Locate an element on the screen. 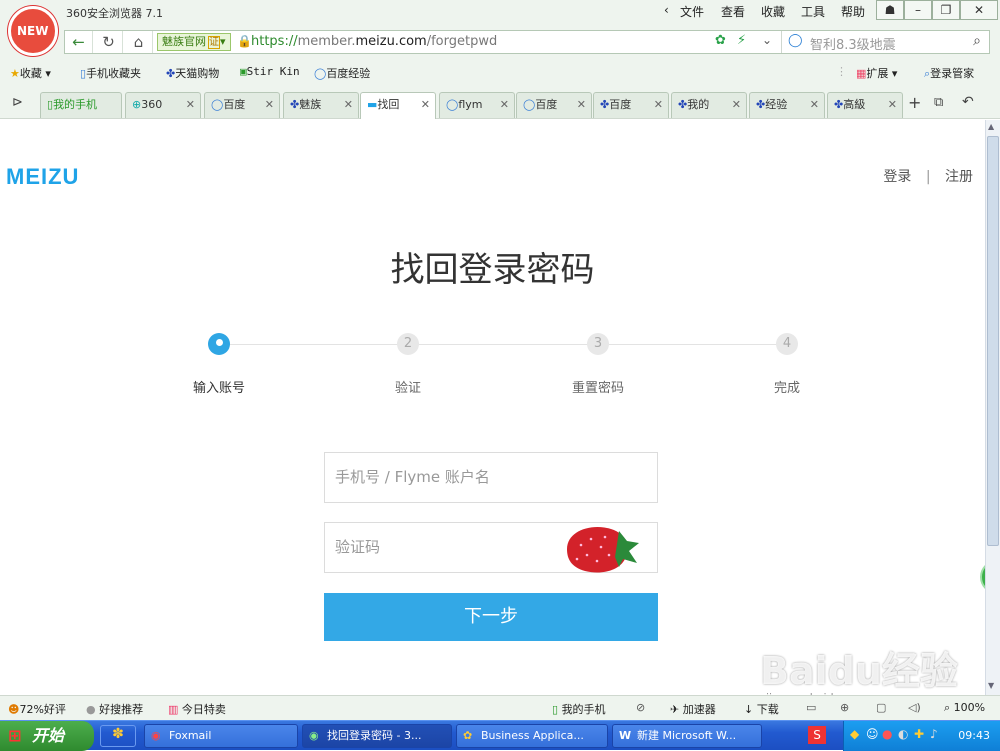 This screenshot has width=1000, height=751. bookmark-baidu-jingyan: ◯百度经验 is located at coordinates (342, 73).